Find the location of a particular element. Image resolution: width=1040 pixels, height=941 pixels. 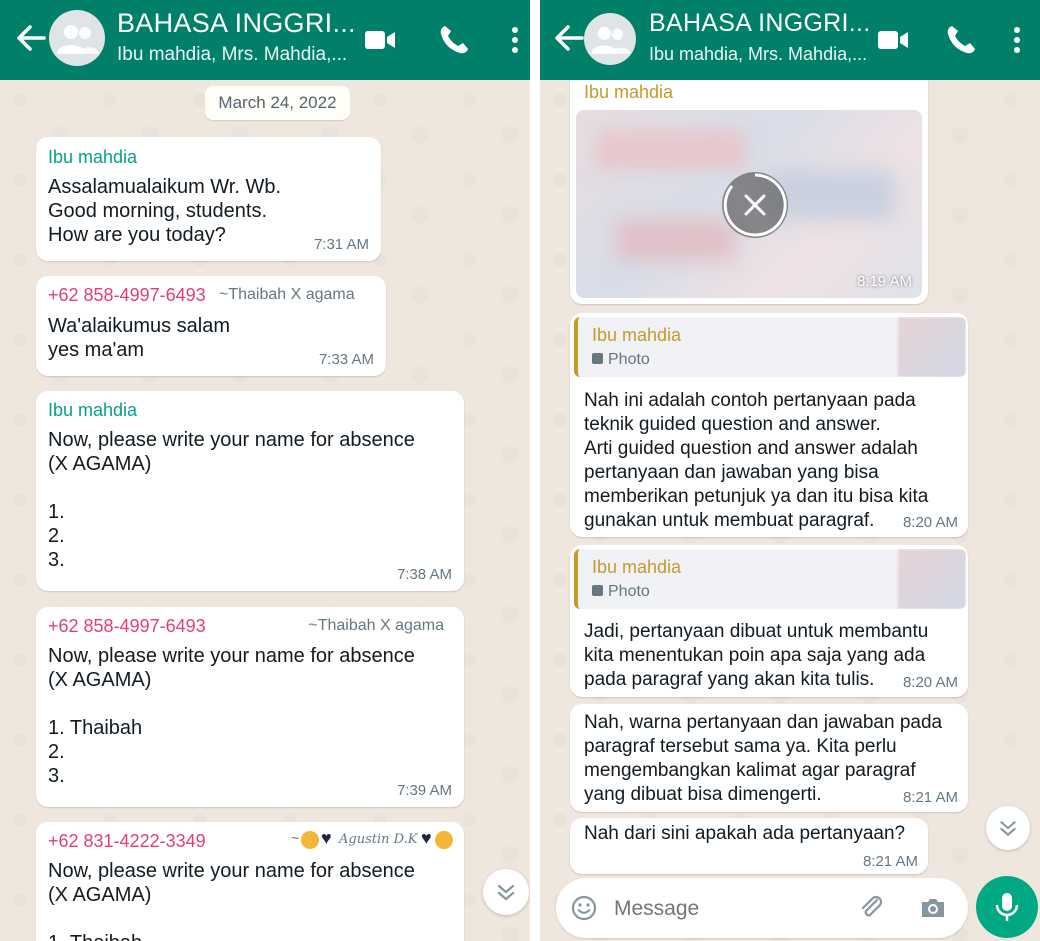

close-icon is located at coordinates (755, 205).